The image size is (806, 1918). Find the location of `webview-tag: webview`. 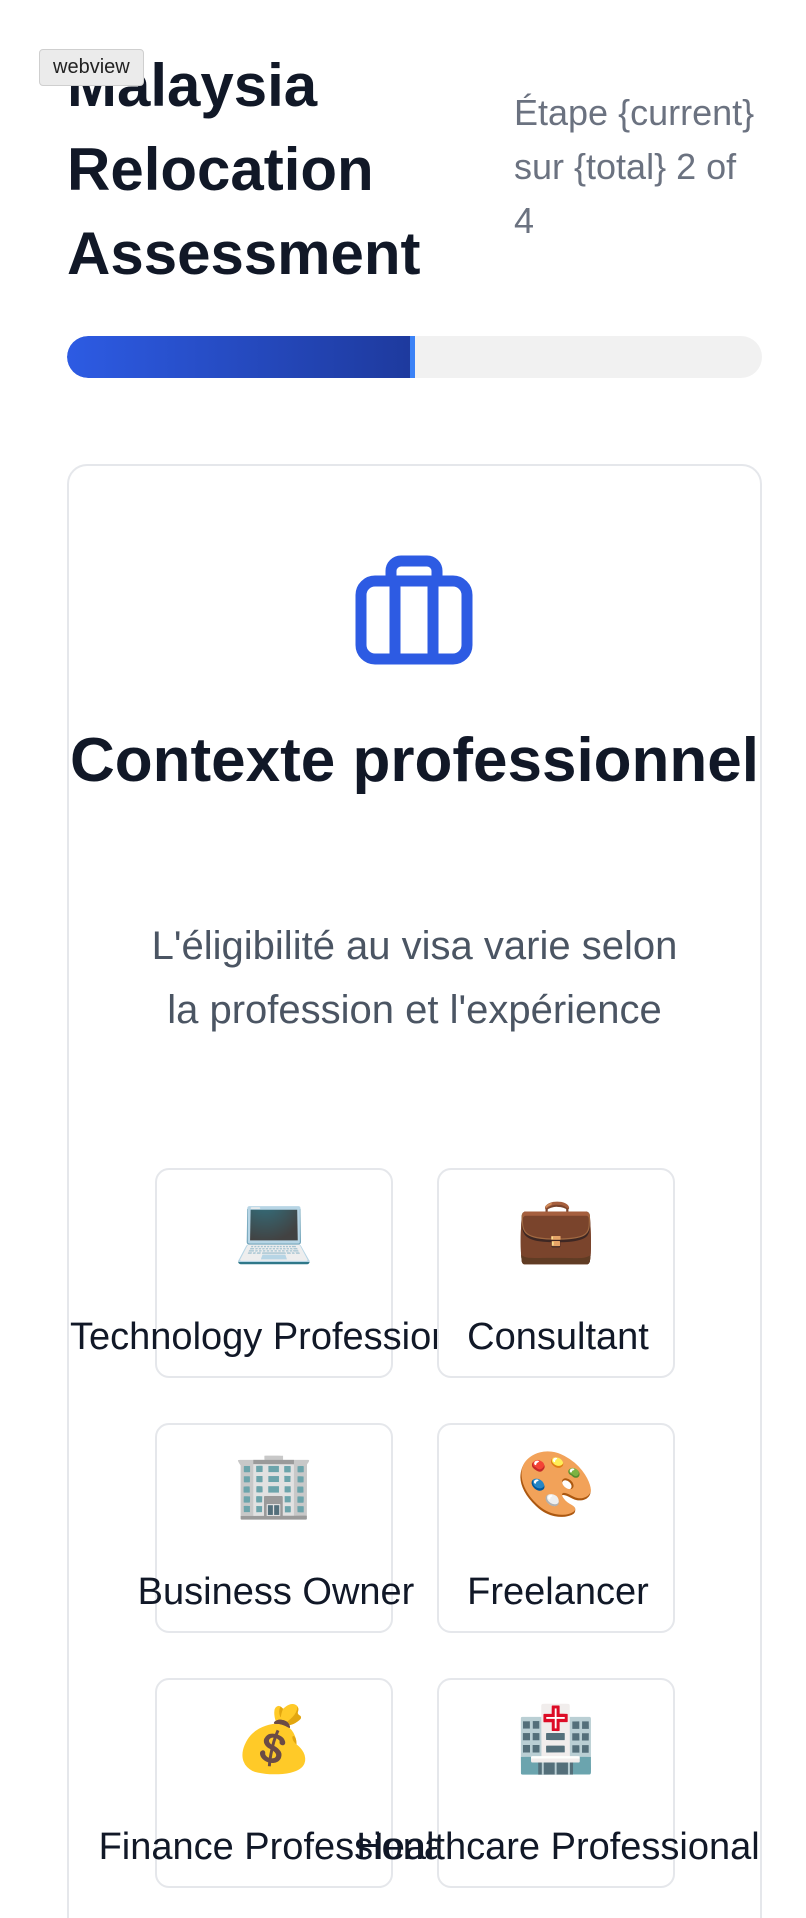

webview-tag: webview is located at coordinates (91, 67).